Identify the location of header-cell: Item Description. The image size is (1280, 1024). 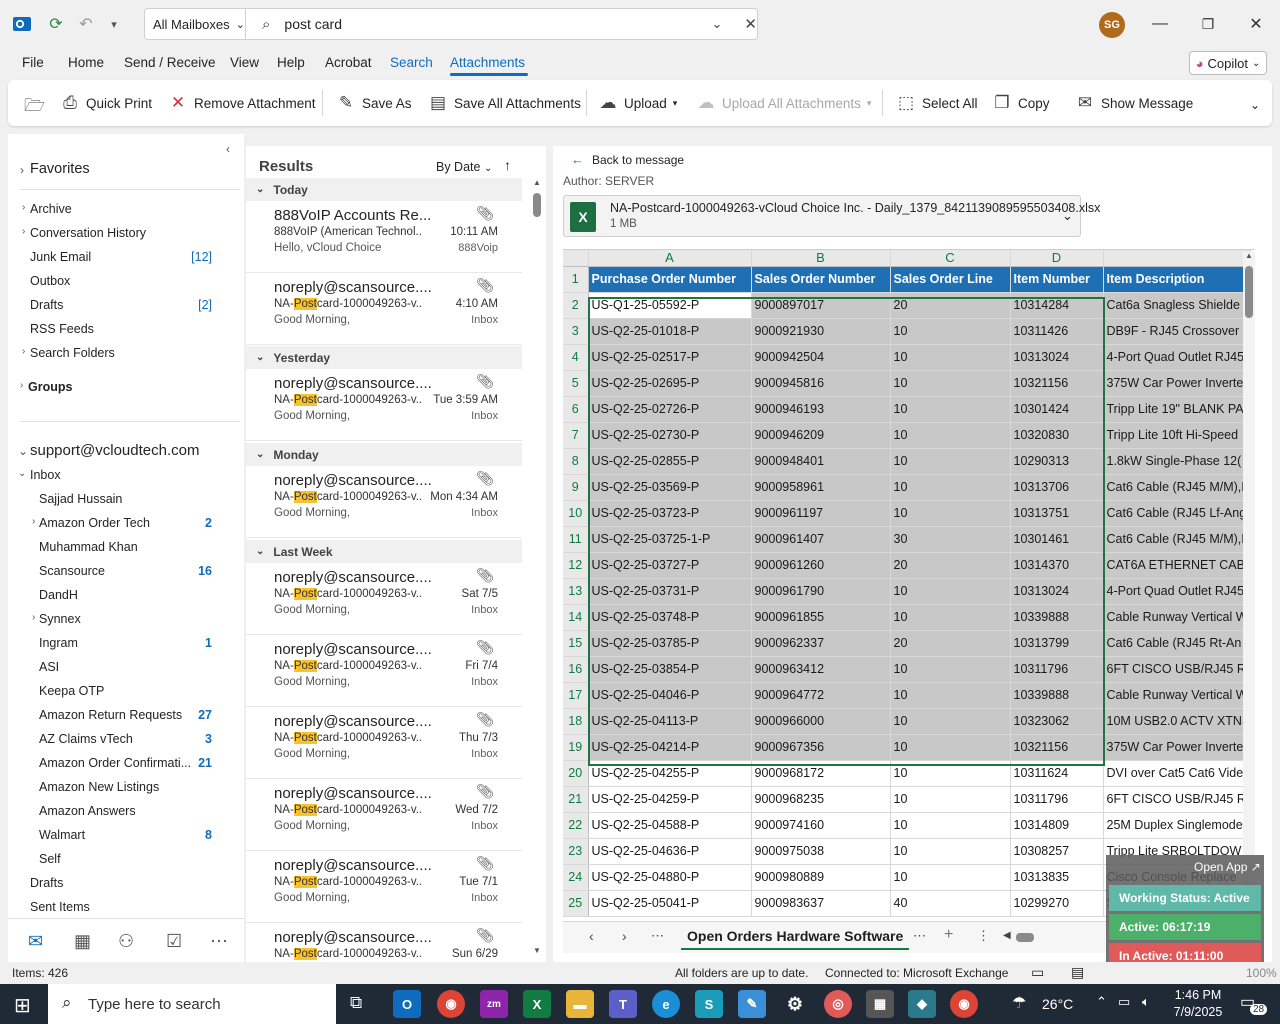
(1177, 279).